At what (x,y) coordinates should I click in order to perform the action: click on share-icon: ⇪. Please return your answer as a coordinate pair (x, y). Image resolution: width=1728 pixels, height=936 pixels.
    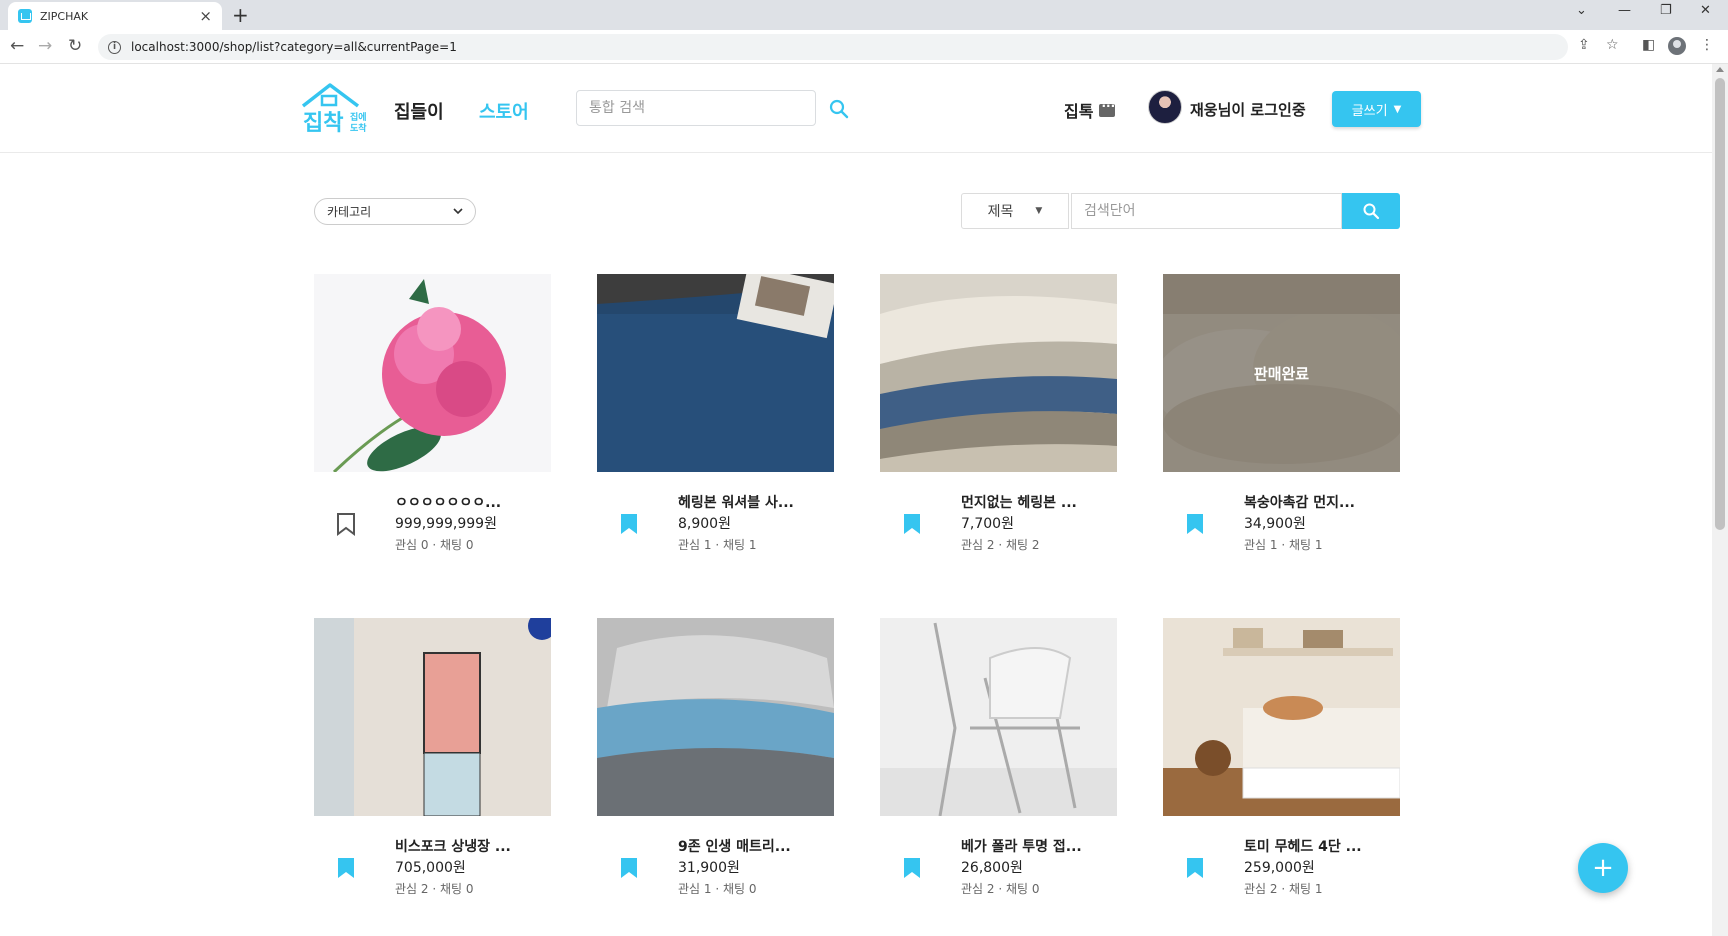
    Looking at the image, I should click on (1584, 45).